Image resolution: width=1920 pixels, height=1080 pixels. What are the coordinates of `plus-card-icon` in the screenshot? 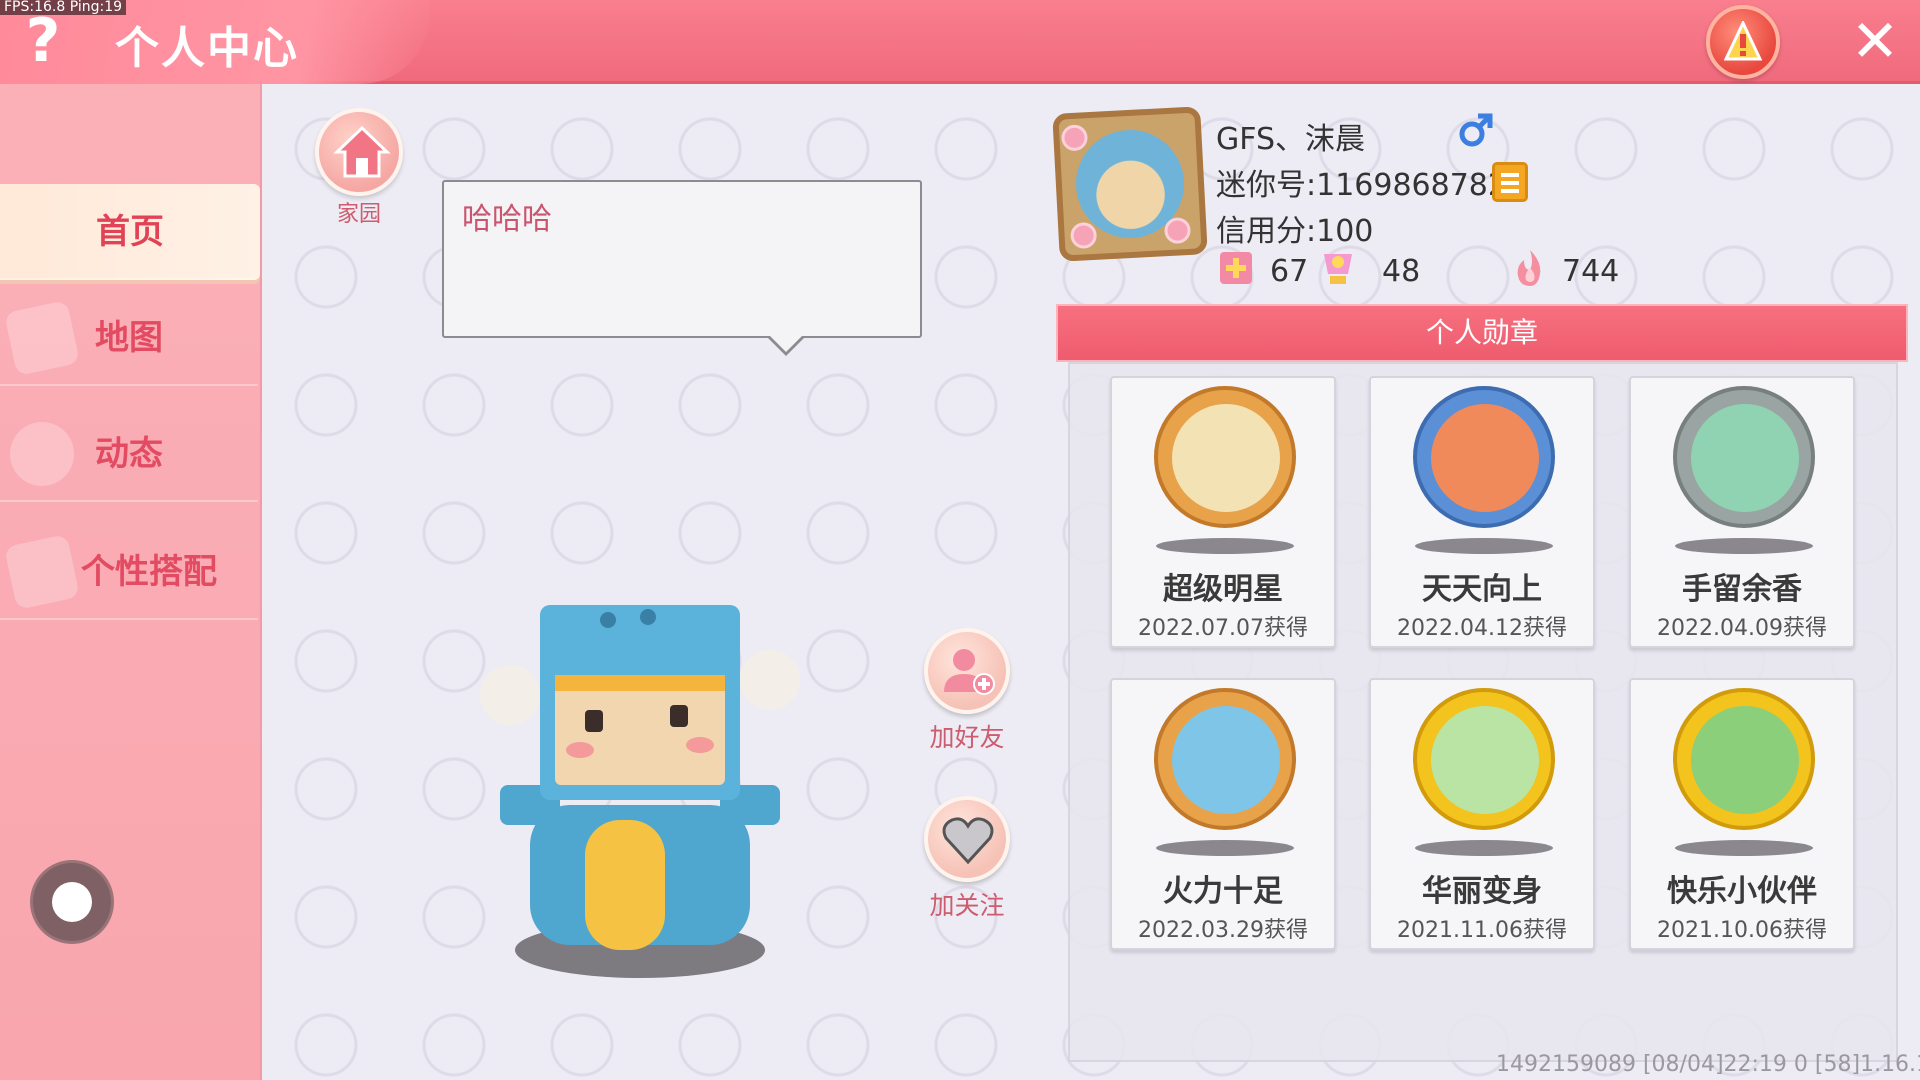 It's located at (1236, 268).